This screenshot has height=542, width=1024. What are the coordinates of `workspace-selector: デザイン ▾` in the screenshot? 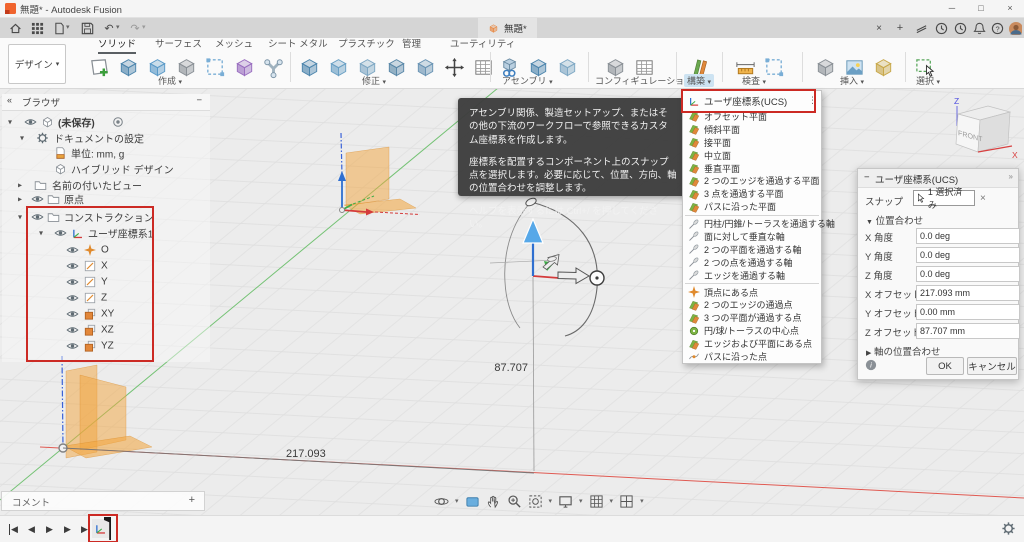 It's located at (37, 64).